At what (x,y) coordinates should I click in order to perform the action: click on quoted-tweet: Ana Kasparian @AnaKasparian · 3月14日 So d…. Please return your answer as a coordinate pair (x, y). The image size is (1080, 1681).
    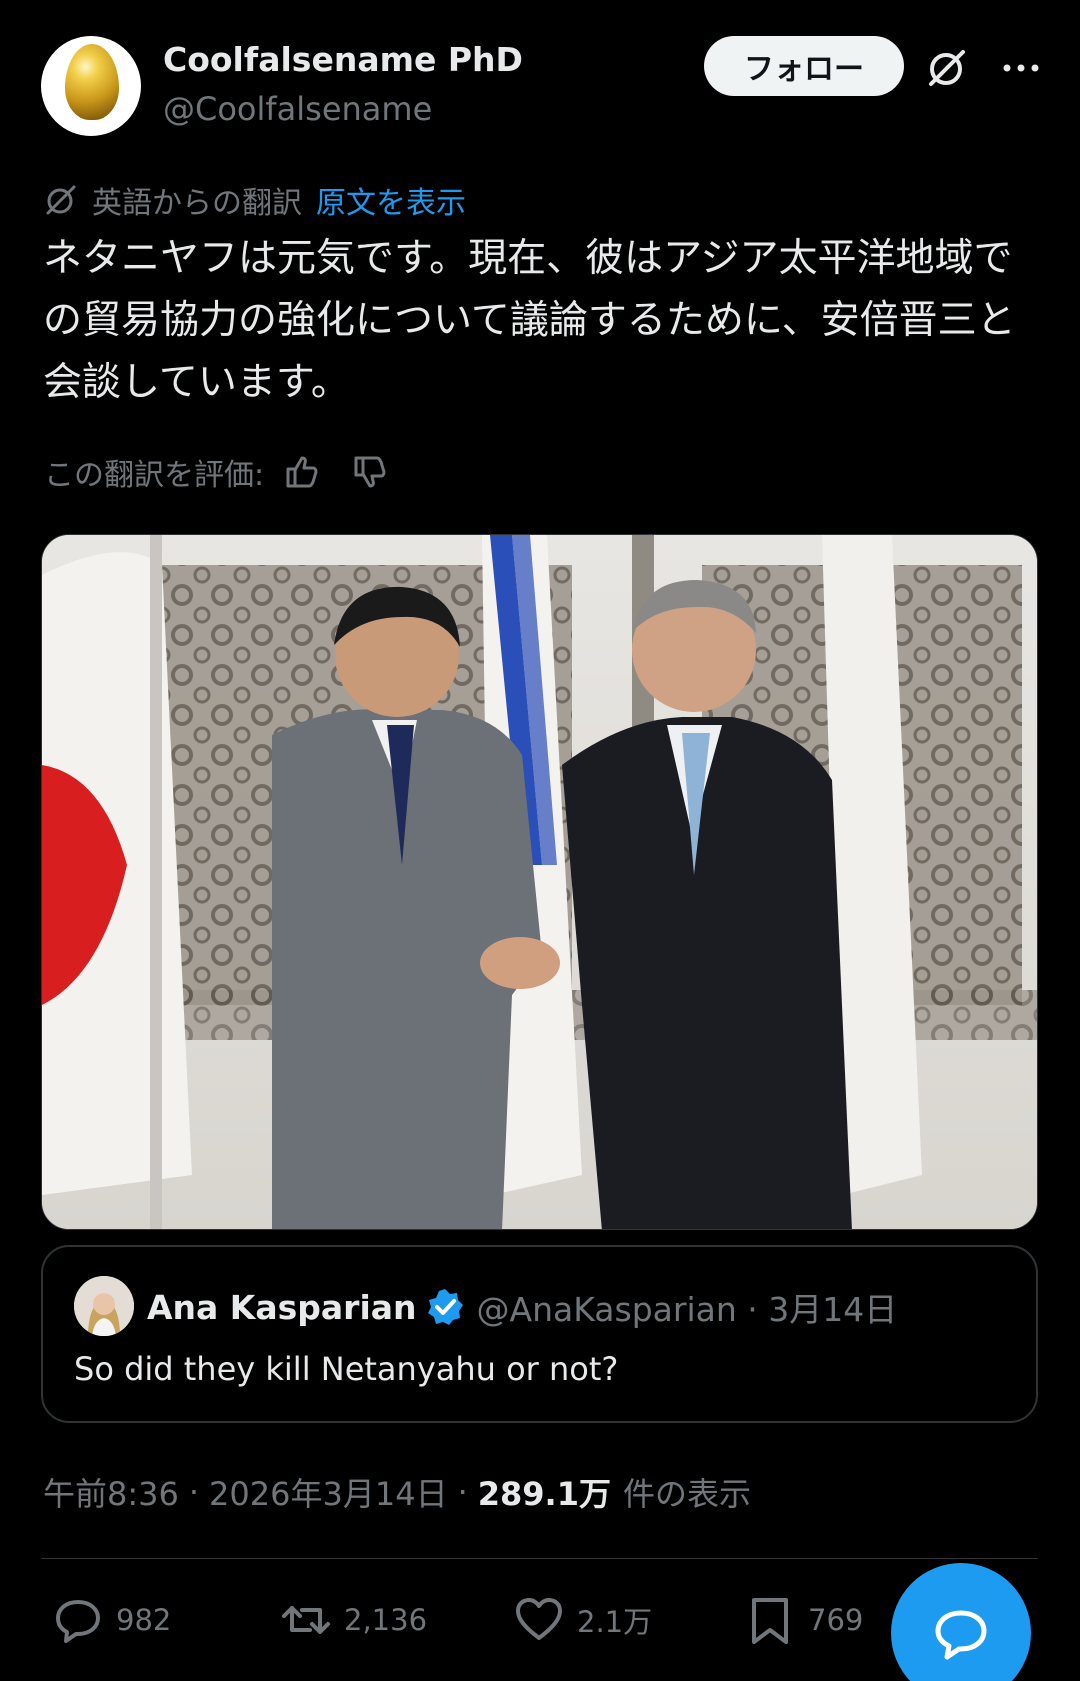
    Looking at the image, I should click on (539, 1334).